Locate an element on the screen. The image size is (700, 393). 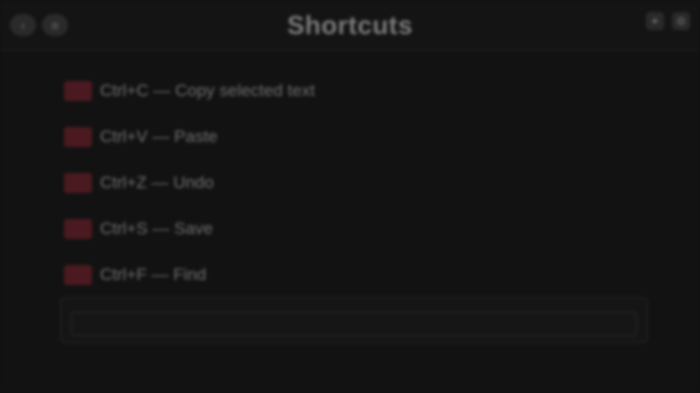
right-toolbar: ✦ ⚙ is located at coordinates (668, 21).